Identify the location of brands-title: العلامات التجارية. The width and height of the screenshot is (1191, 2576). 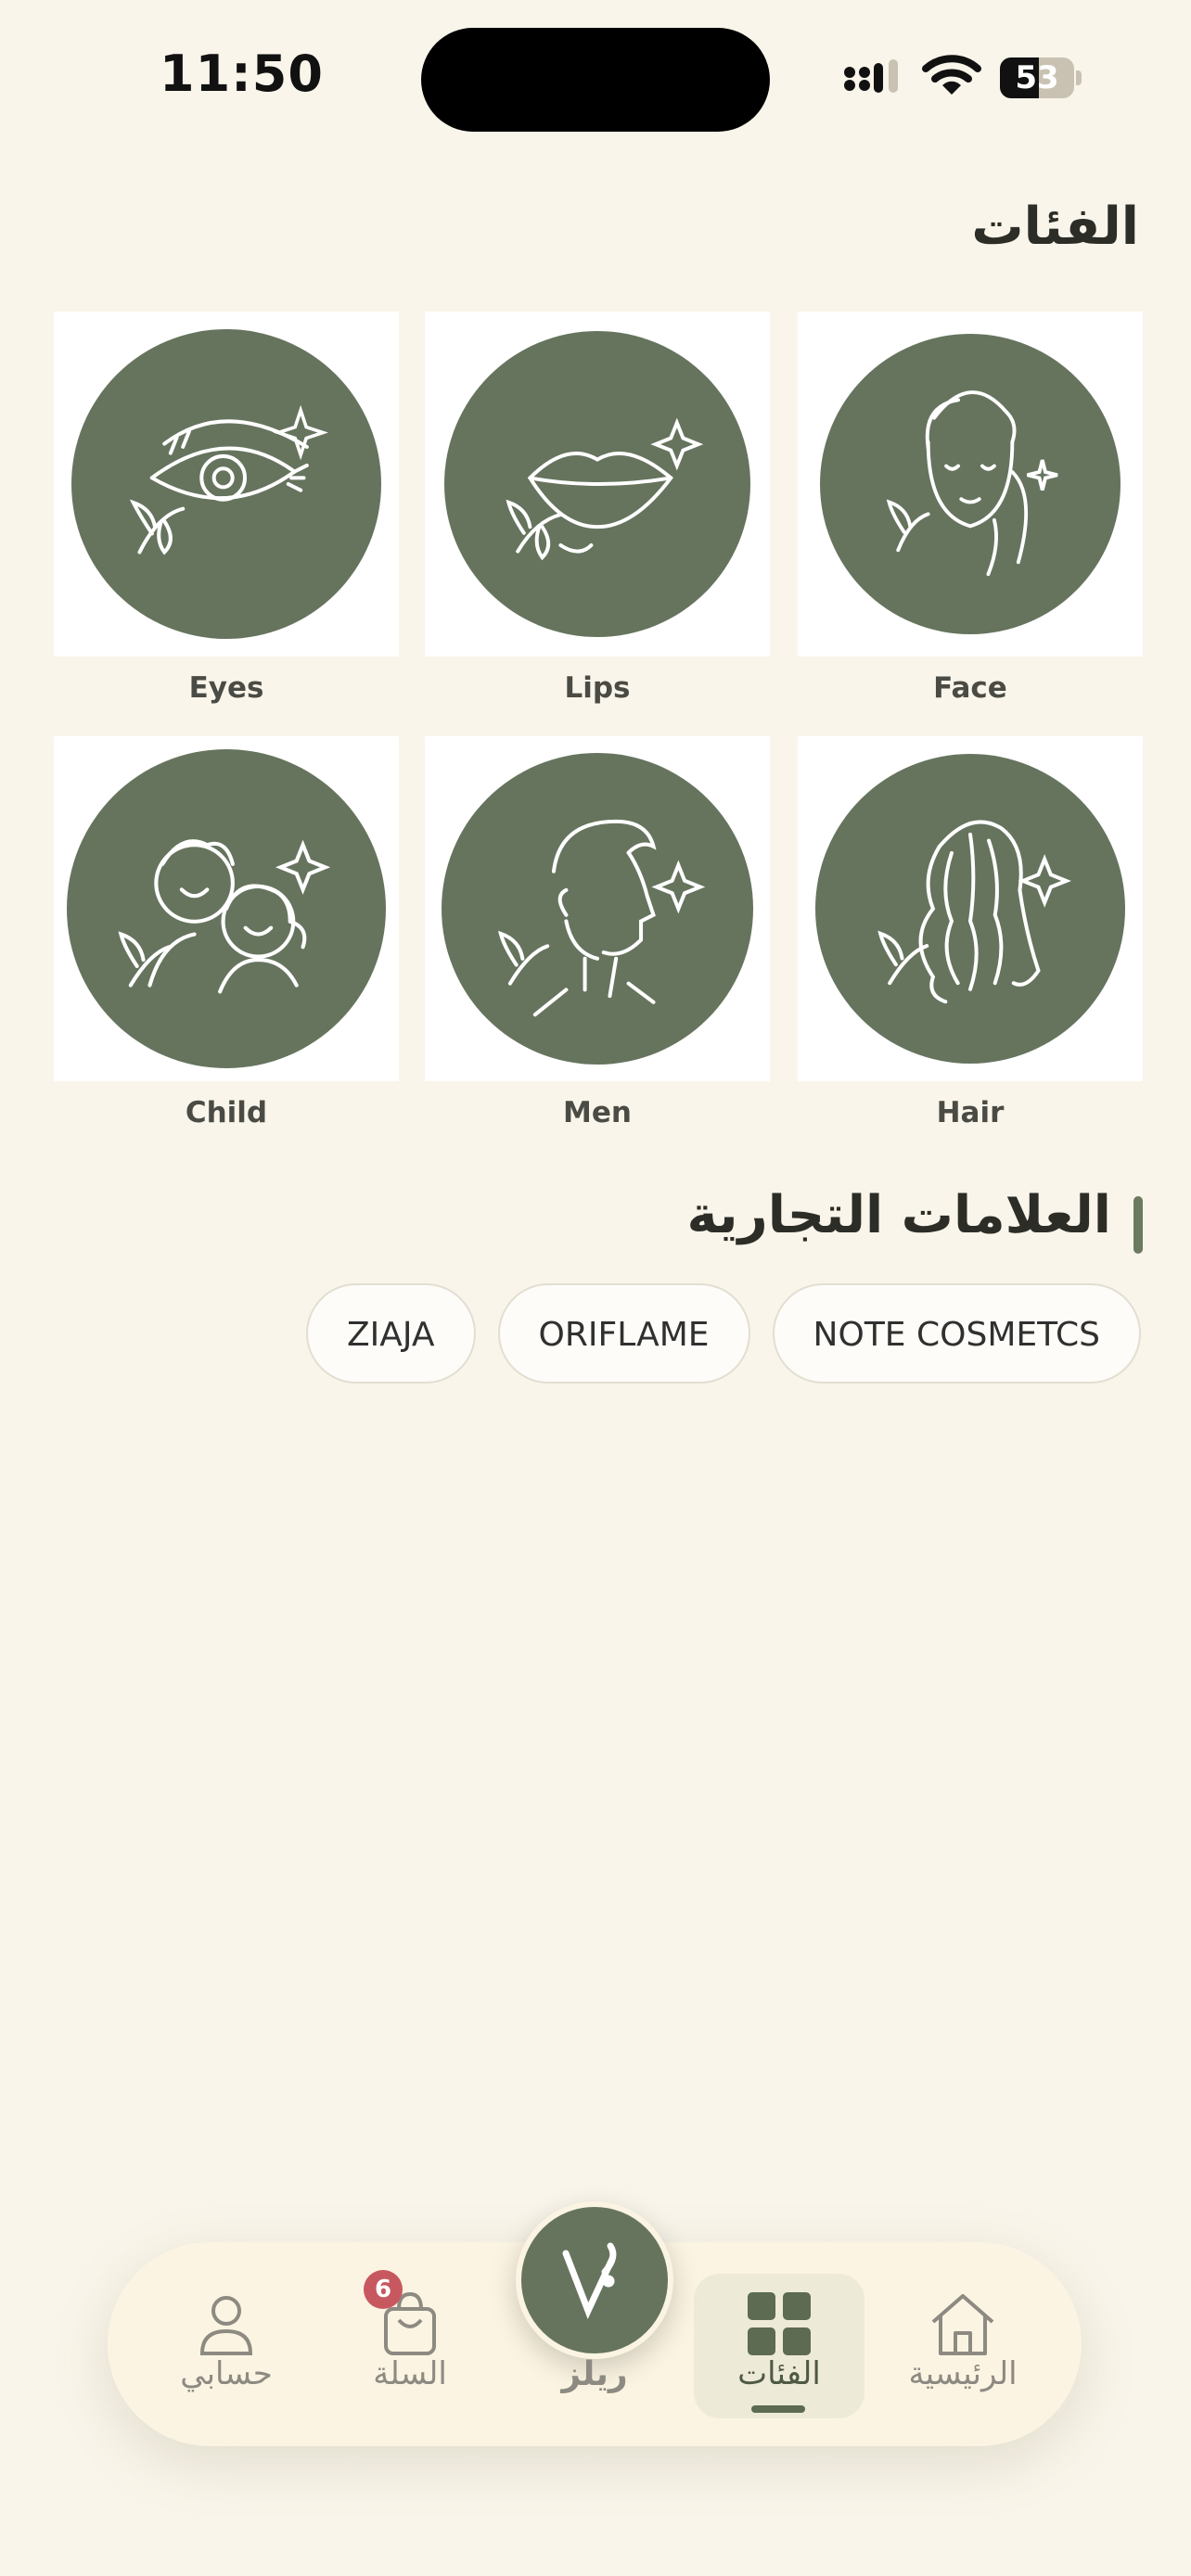
(898, 1215).